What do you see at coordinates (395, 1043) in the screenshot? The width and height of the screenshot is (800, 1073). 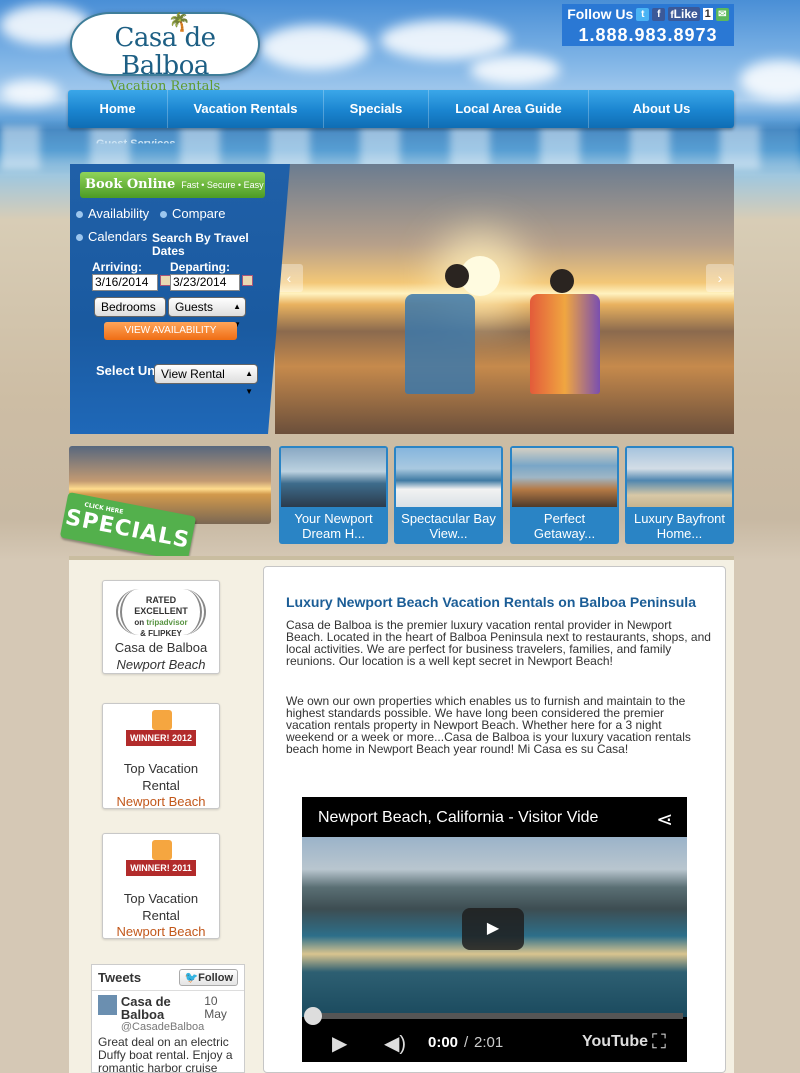 I see `volume-icon: ◀)` at bounding box center [395, 1043].